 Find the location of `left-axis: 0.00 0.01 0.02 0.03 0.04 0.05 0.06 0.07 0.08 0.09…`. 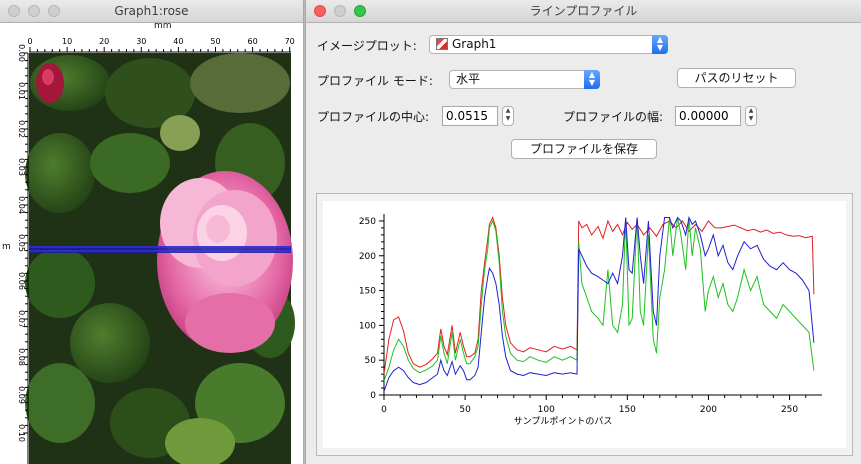

left-axis: 0.00 0.01 0.02 0.03 0.04 0.05 0.06 0.07 0.08 0.09… is located at coordinates (23, 254).